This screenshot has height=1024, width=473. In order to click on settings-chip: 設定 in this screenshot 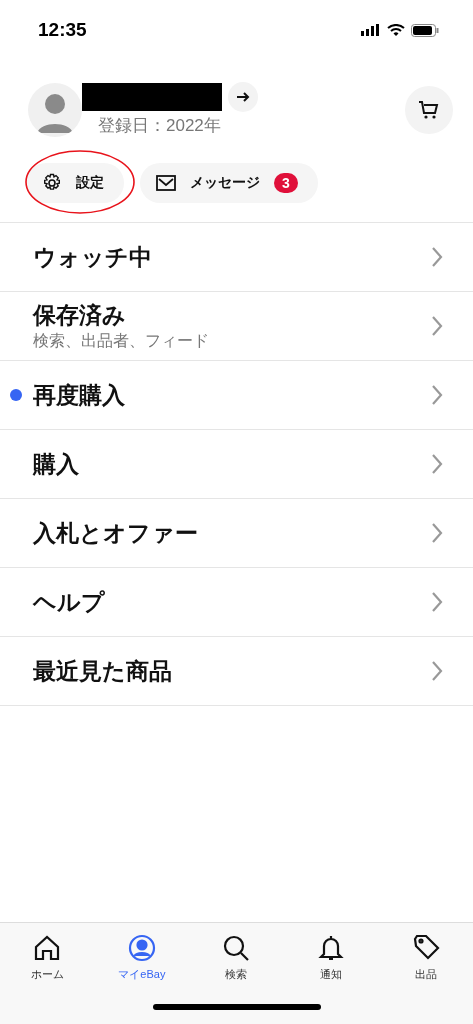, I will do `click(75, 183)`.